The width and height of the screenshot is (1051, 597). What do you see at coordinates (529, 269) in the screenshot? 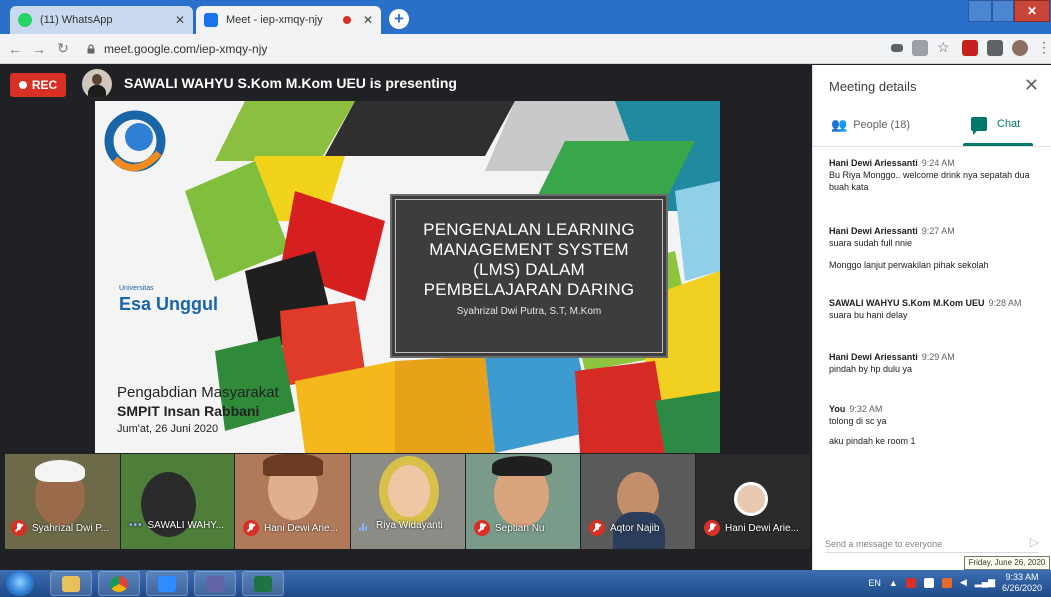
I see `slide-title-line: (LMS) DALAM` at bounding box center [529, 269].